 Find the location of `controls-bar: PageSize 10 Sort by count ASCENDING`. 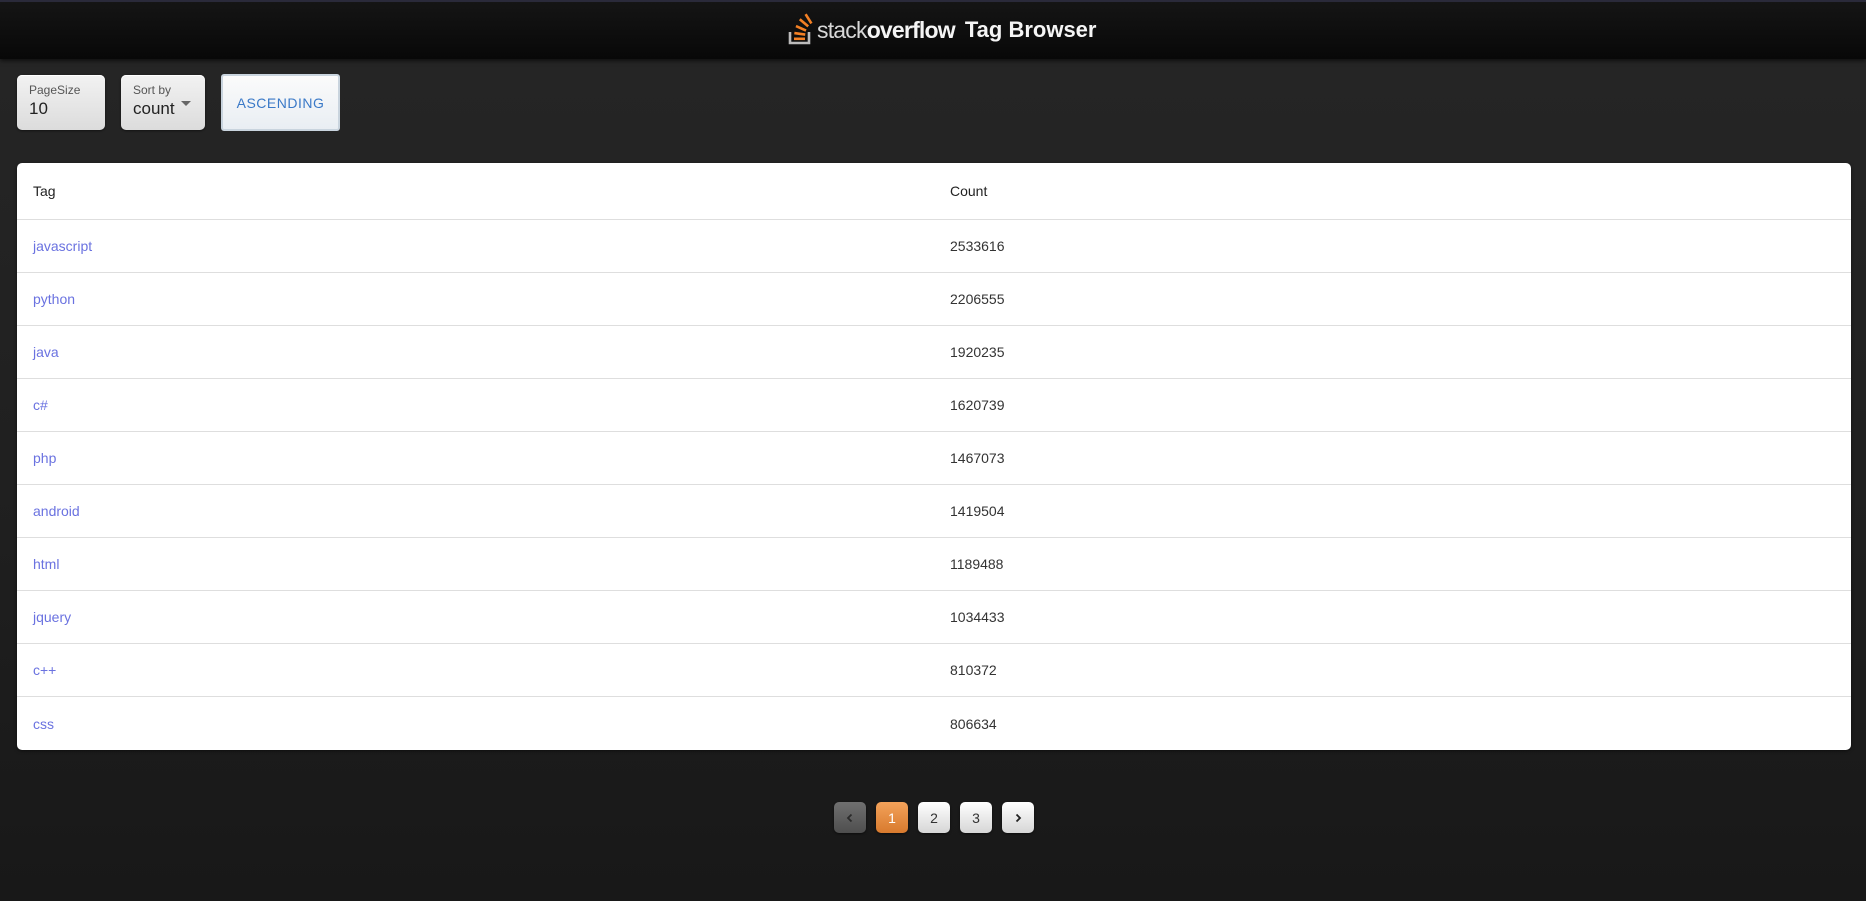

controls-bar: PageSize 10 Sort by count ASCENDING is located at coordinates (178, 102).